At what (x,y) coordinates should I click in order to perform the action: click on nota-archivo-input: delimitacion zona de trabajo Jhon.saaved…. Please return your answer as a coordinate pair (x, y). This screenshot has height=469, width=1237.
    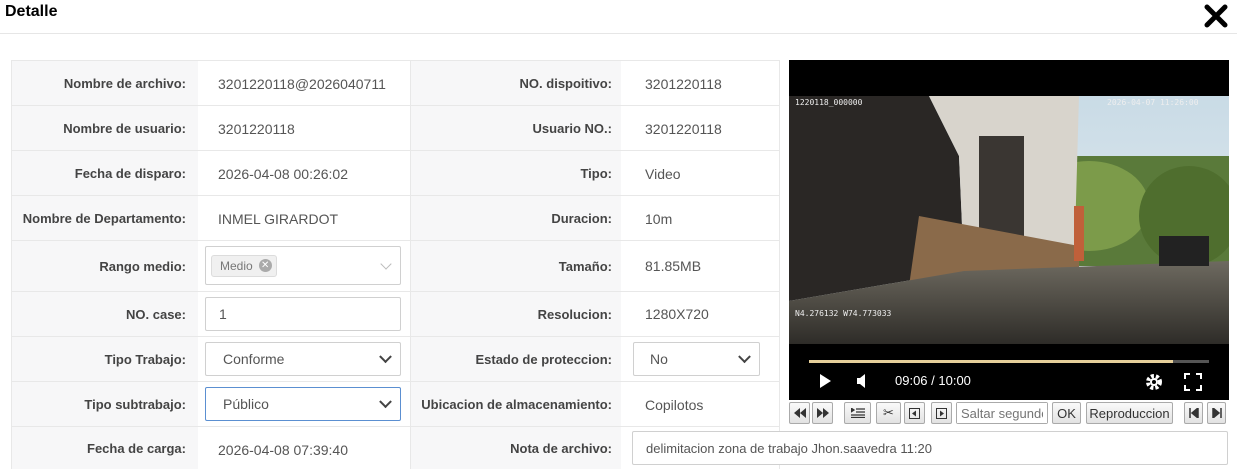
    Looking at the image, I should click on (930, 448).